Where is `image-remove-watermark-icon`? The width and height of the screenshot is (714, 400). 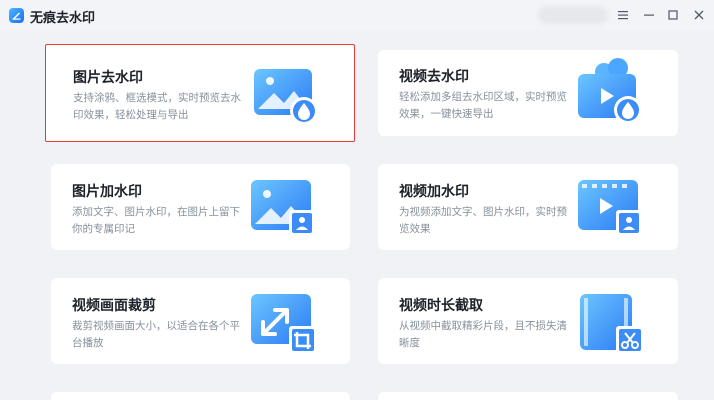
image-remove-watermark-icon is located at coordinates (286, 97).